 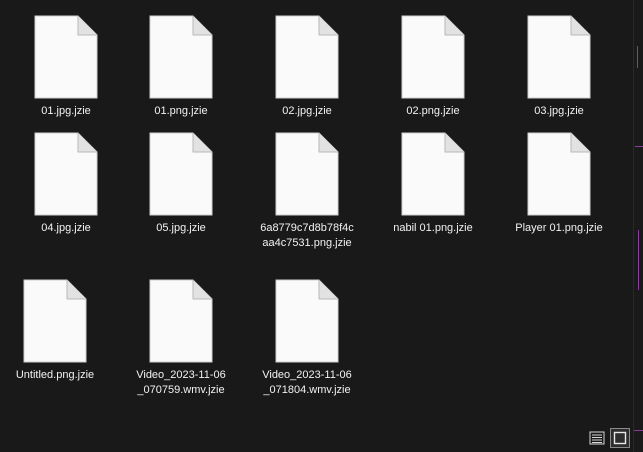 I want to click on file-name: Untitled.png.jzie, so click(x=55, y=375).